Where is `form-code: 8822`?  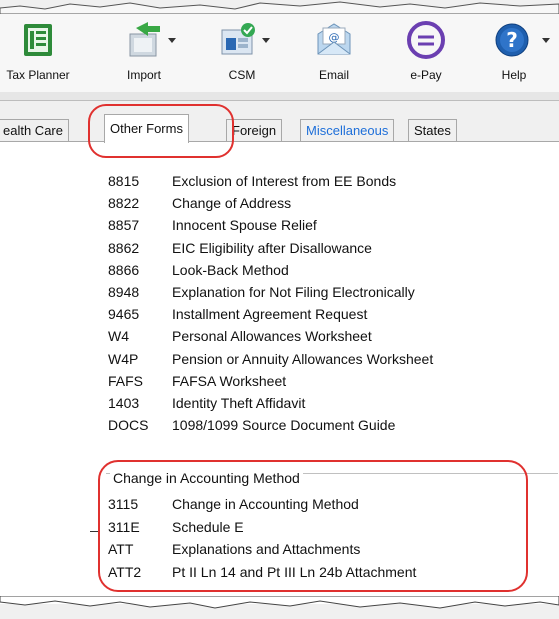
form-code: 8822 is located at coordinates (124, 203).